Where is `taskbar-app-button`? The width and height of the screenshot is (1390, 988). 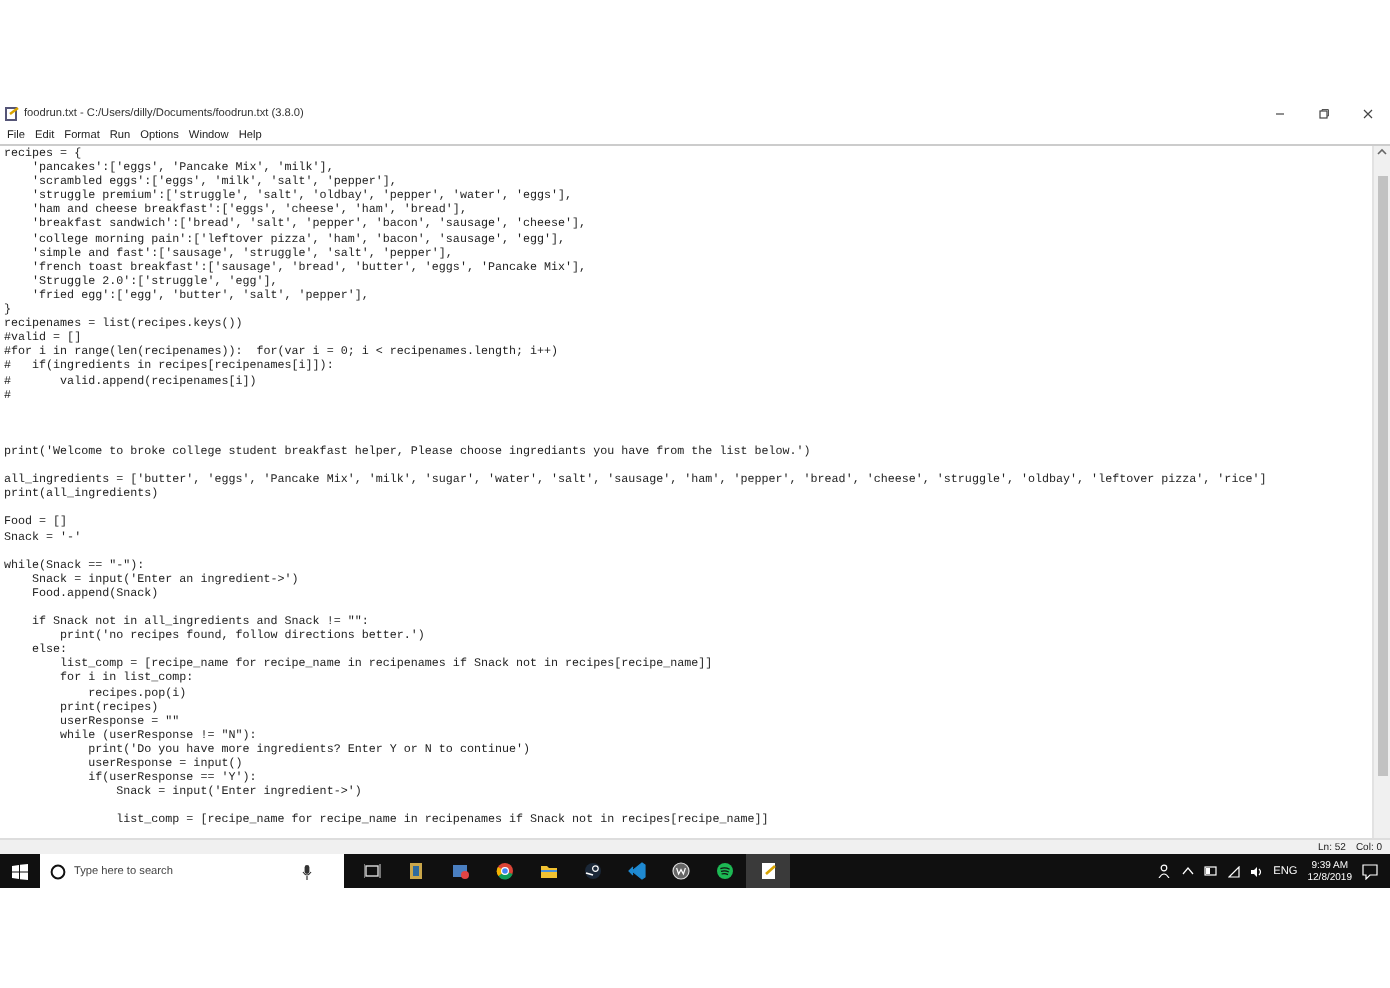
taskbar-app-button is located at coordinates (768, 871).